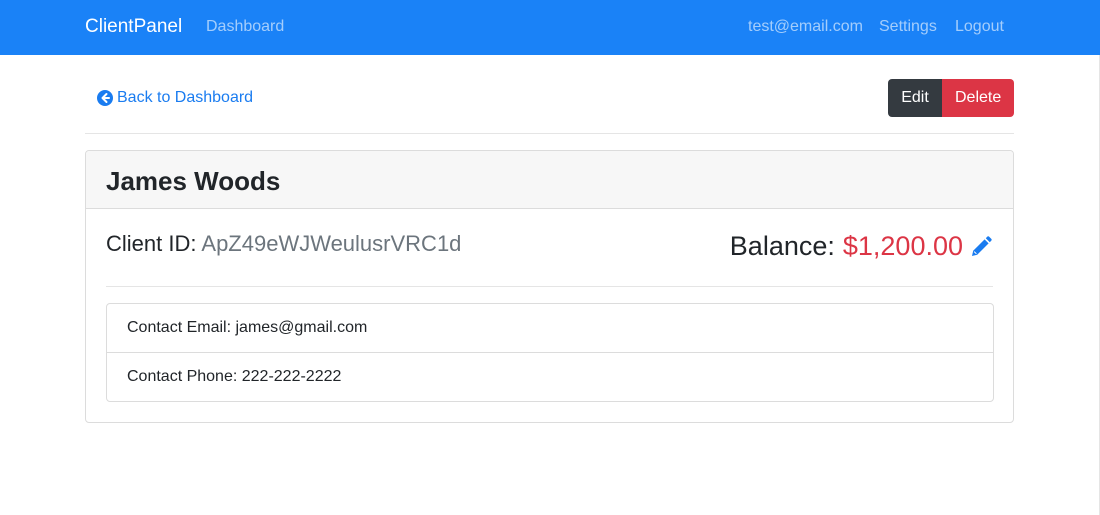 The image size is (1100, 515). I want to click on action-button-group: Edit Delete, so click(951, 98).